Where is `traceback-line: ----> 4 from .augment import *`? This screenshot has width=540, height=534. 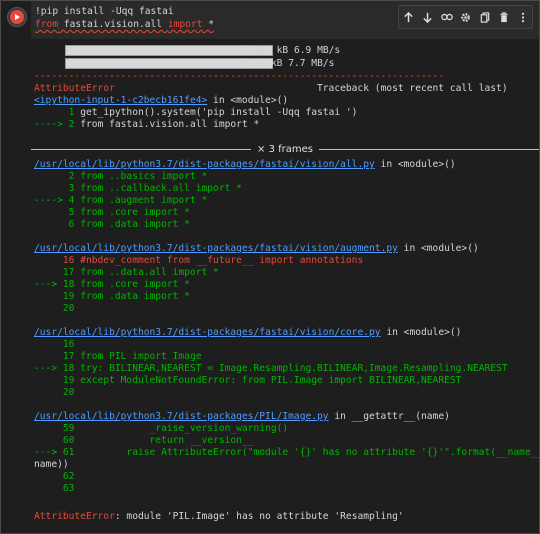 traceback-line: ----> 4 from .augment import * is located at coordinates (121, 200).